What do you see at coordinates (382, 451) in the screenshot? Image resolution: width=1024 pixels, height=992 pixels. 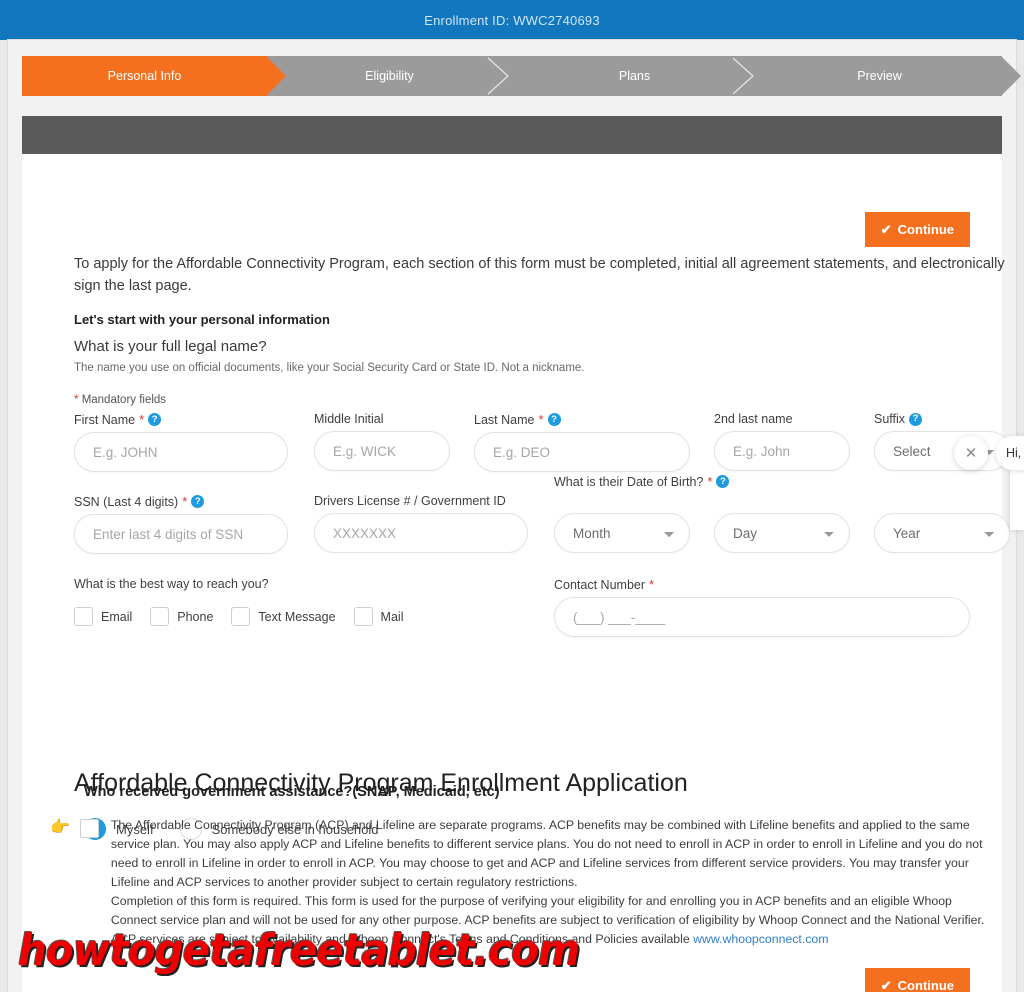 I see `middle-initial-input` at bounding box center [382, 451].